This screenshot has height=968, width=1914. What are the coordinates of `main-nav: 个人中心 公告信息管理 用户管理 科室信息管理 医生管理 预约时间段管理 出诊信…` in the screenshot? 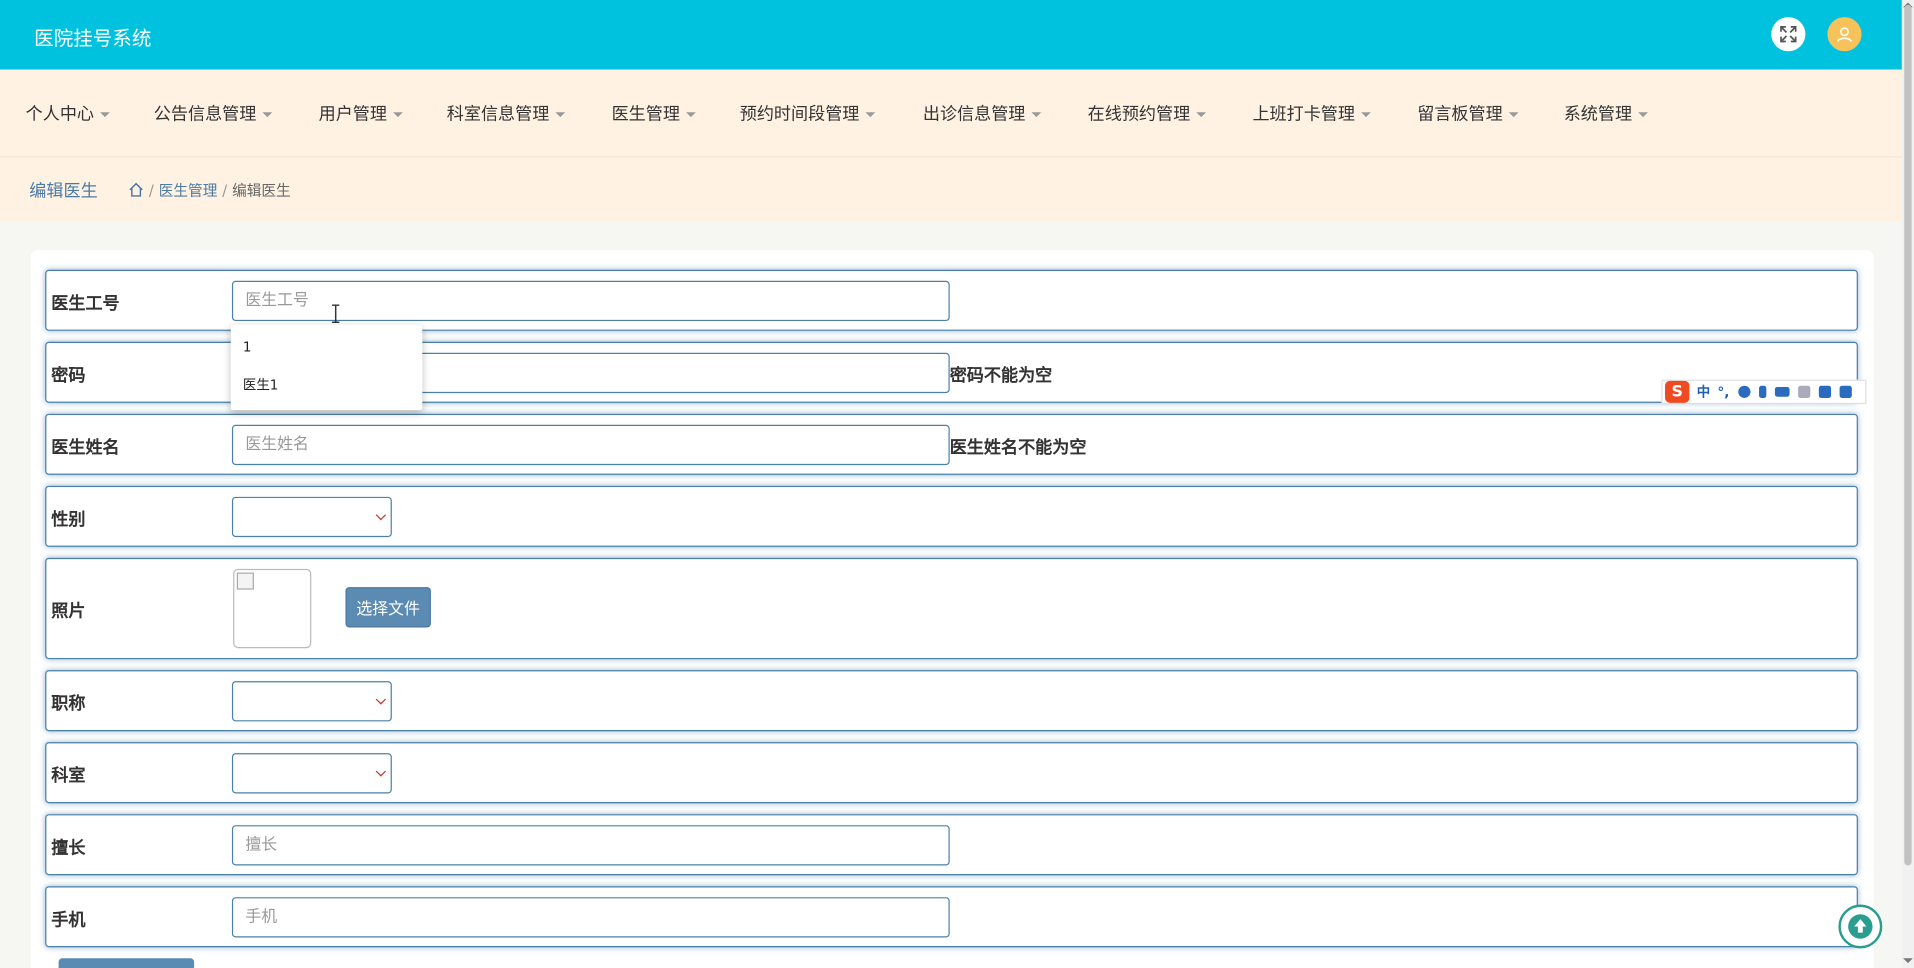 It's located at (951, 113).